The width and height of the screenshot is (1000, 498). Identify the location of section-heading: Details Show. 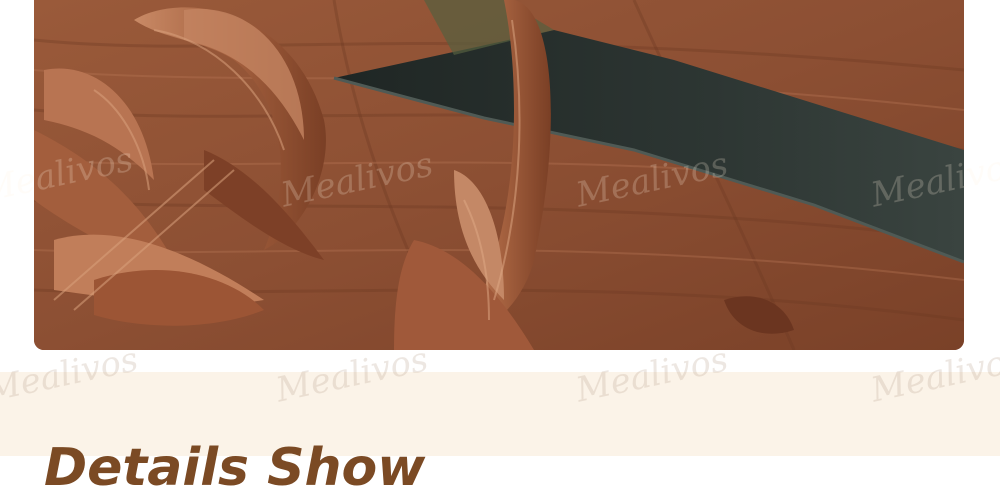
(235, 468).